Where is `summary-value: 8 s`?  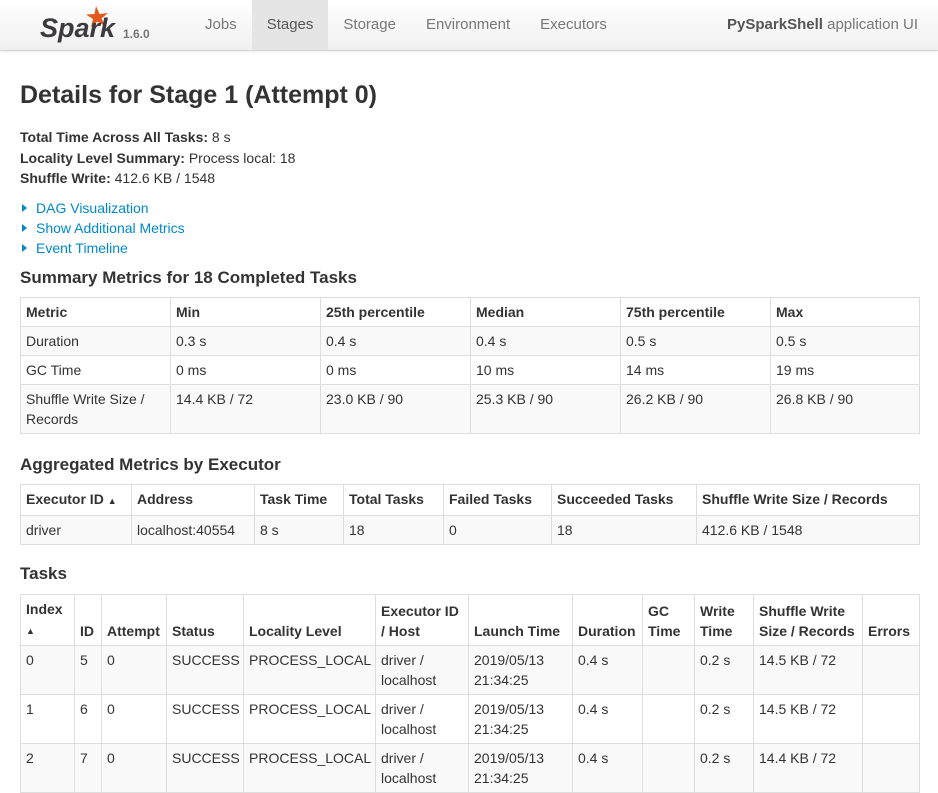
summary-value: 8 s is located at coordinates (219, 137).